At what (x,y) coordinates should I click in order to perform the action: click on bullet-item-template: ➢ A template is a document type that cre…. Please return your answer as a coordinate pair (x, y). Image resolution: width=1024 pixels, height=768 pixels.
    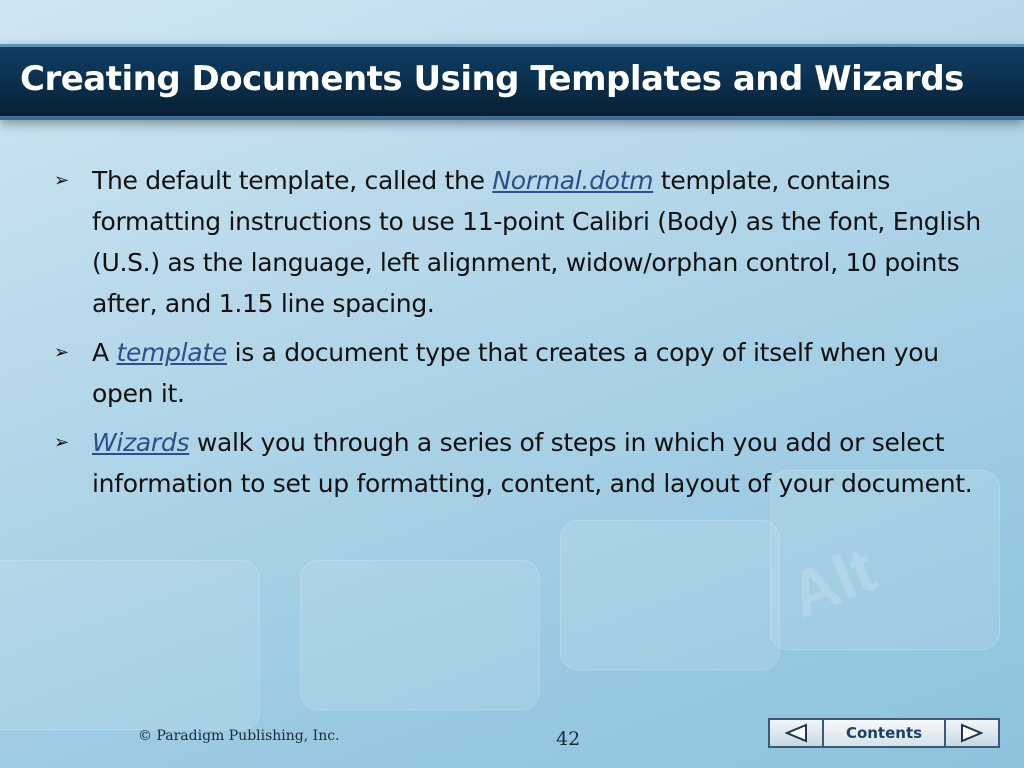
    Looking at the image, I should click on (524, 373).